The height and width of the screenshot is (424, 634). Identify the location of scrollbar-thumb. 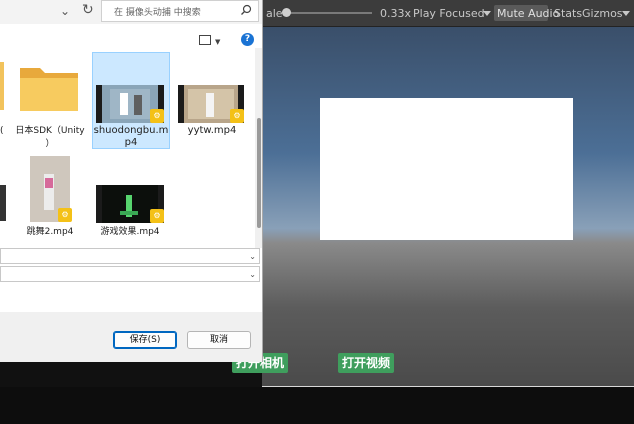
(259, 173).